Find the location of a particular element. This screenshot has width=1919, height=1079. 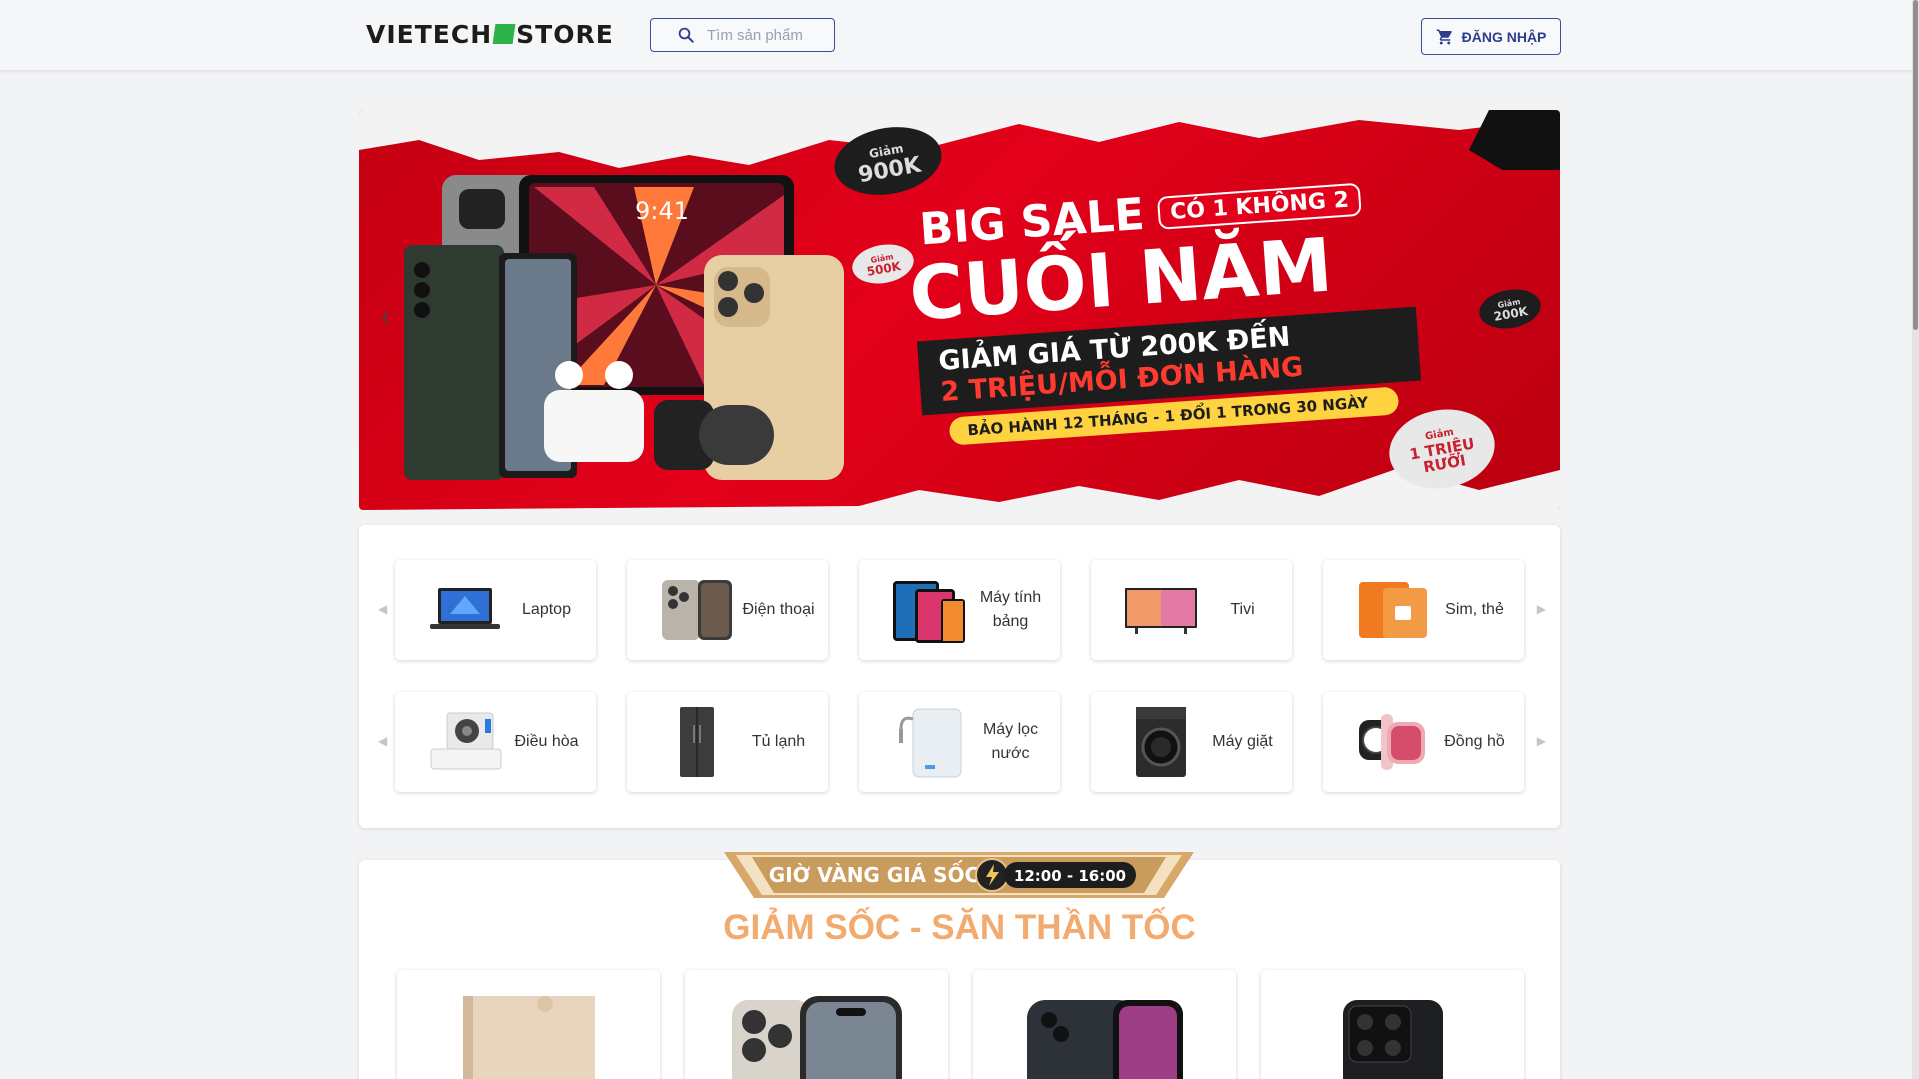

logo-text-left: VIETECH is located at coordinates (429, 34).